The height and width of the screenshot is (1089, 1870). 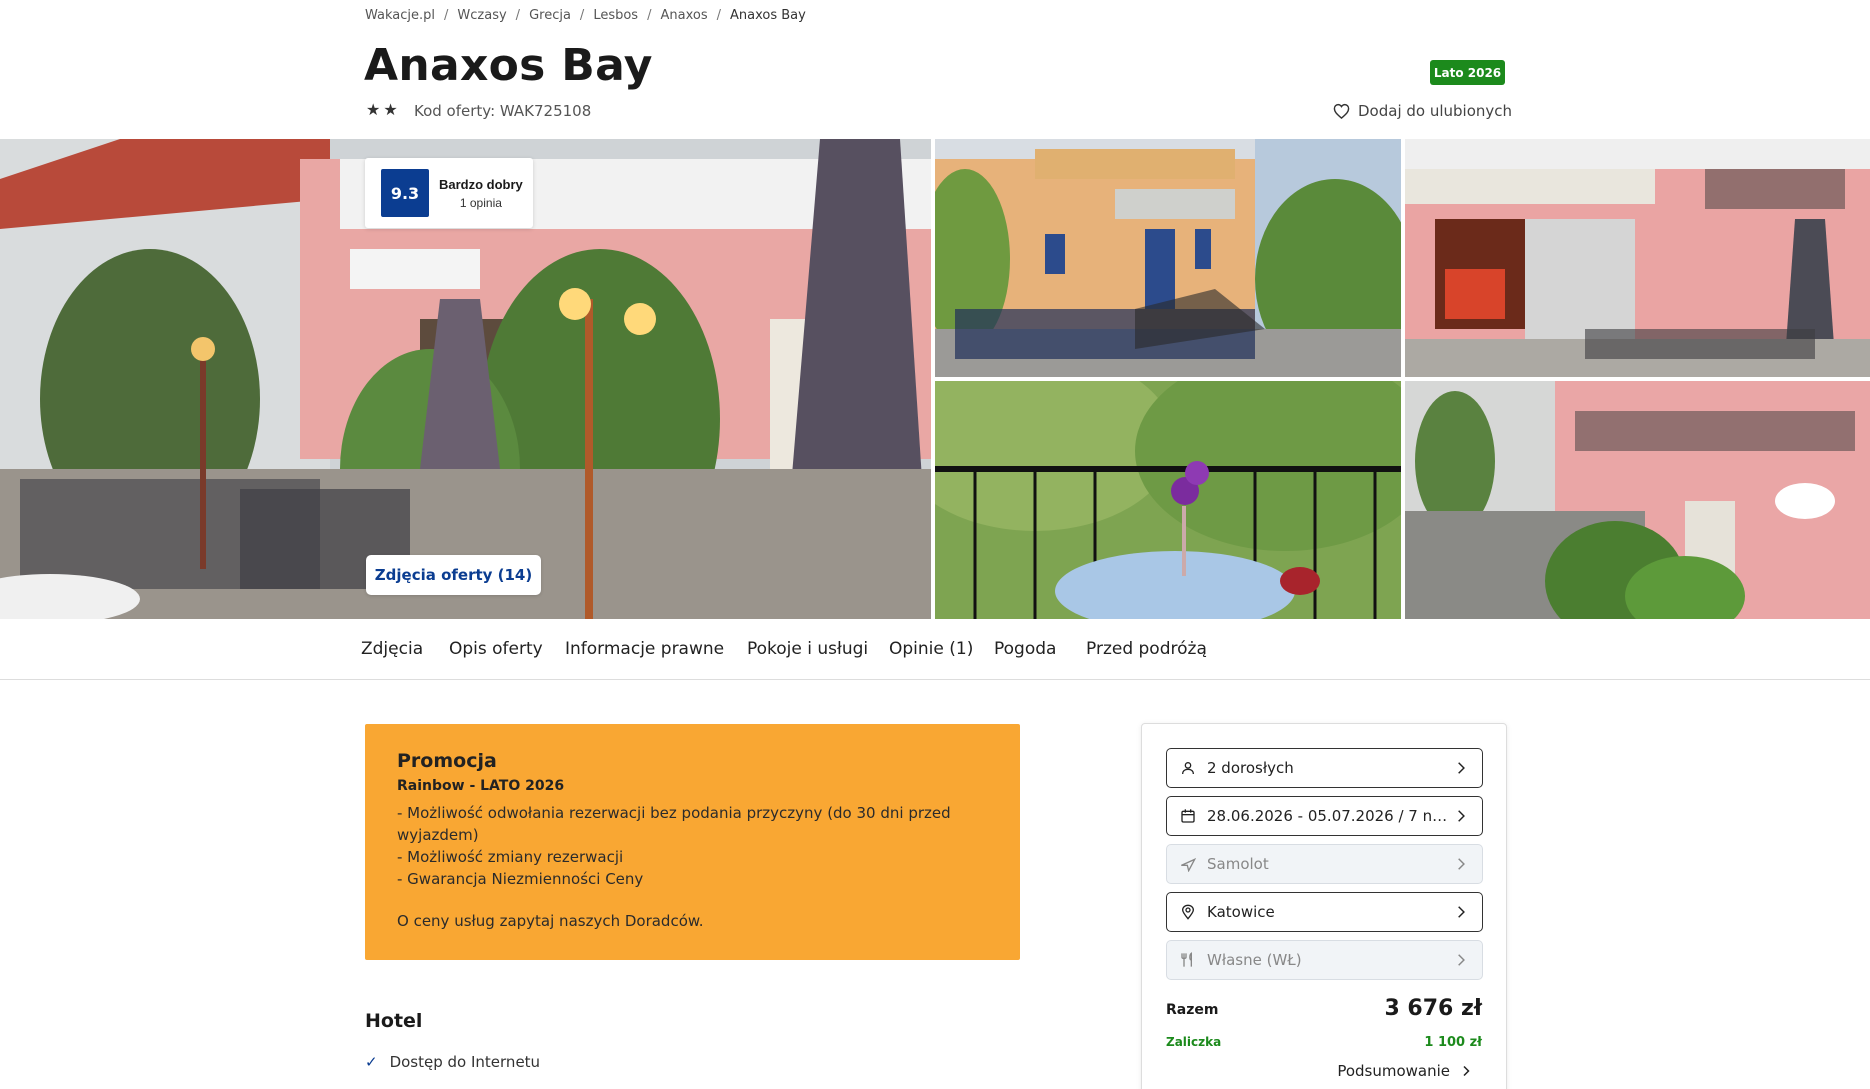 I want to click on breadcrumb-item-wczasy: Wczasy, so click(x=481, y=15).